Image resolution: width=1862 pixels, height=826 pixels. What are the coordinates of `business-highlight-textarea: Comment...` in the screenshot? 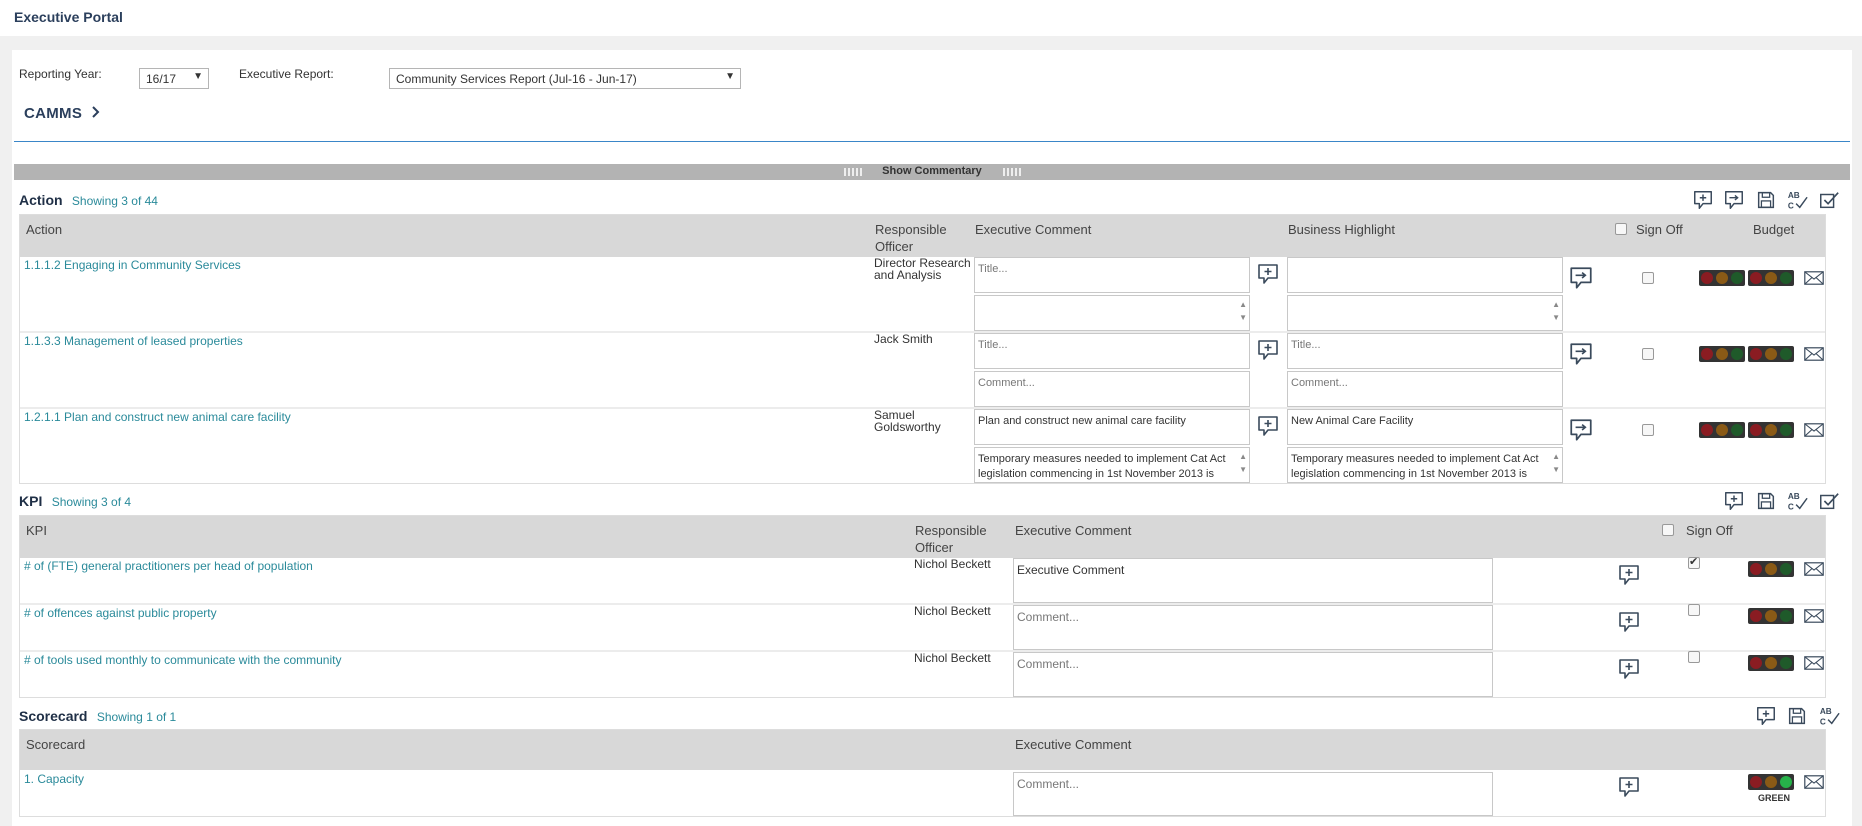 It's located at (1425, 389).